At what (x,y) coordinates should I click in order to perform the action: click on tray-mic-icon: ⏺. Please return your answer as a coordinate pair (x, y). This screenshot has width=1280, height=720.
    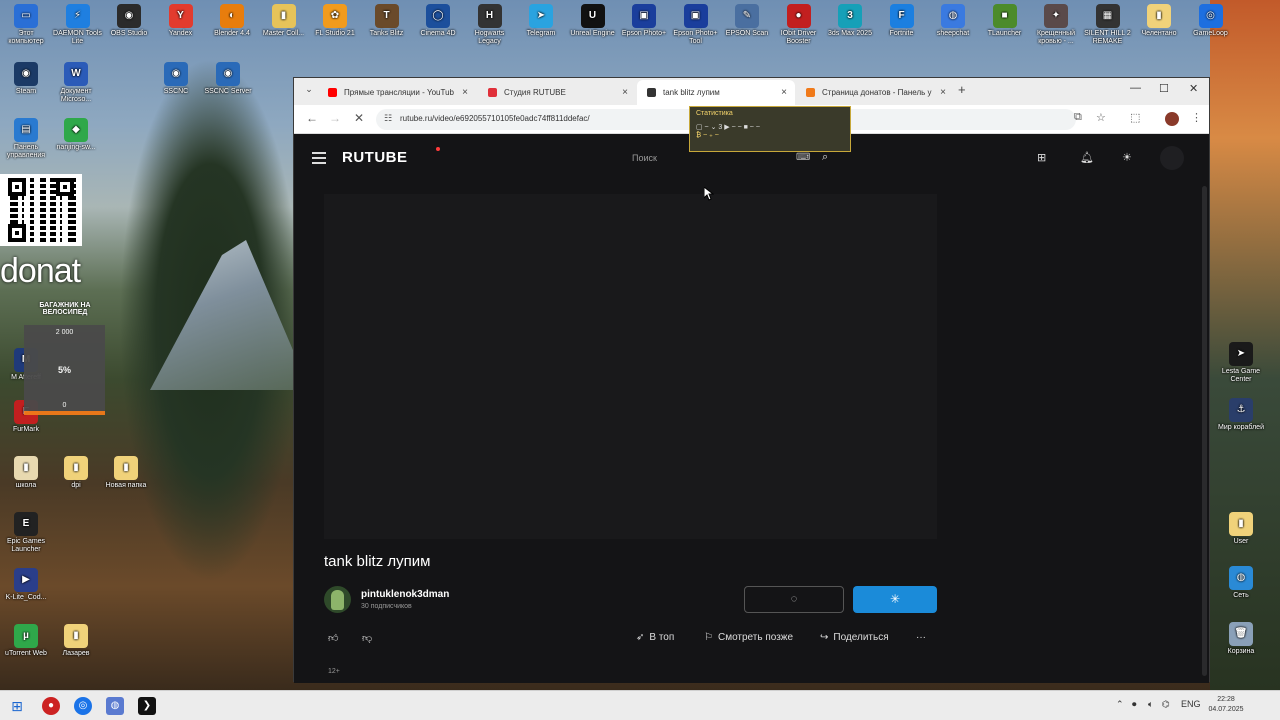
    Looking at the image, I should click on (1134, 704).